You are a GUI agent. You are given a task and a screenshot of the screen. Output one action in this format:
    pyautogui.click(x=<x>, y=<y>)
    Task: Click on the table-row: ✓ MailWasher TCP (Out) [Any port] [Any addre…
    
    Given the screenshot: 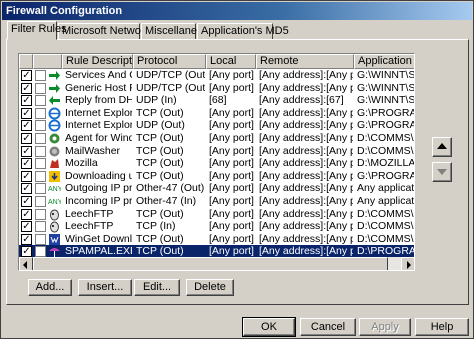 What is the action you would take?
    pyautogui.click(x=216, y=151)
    